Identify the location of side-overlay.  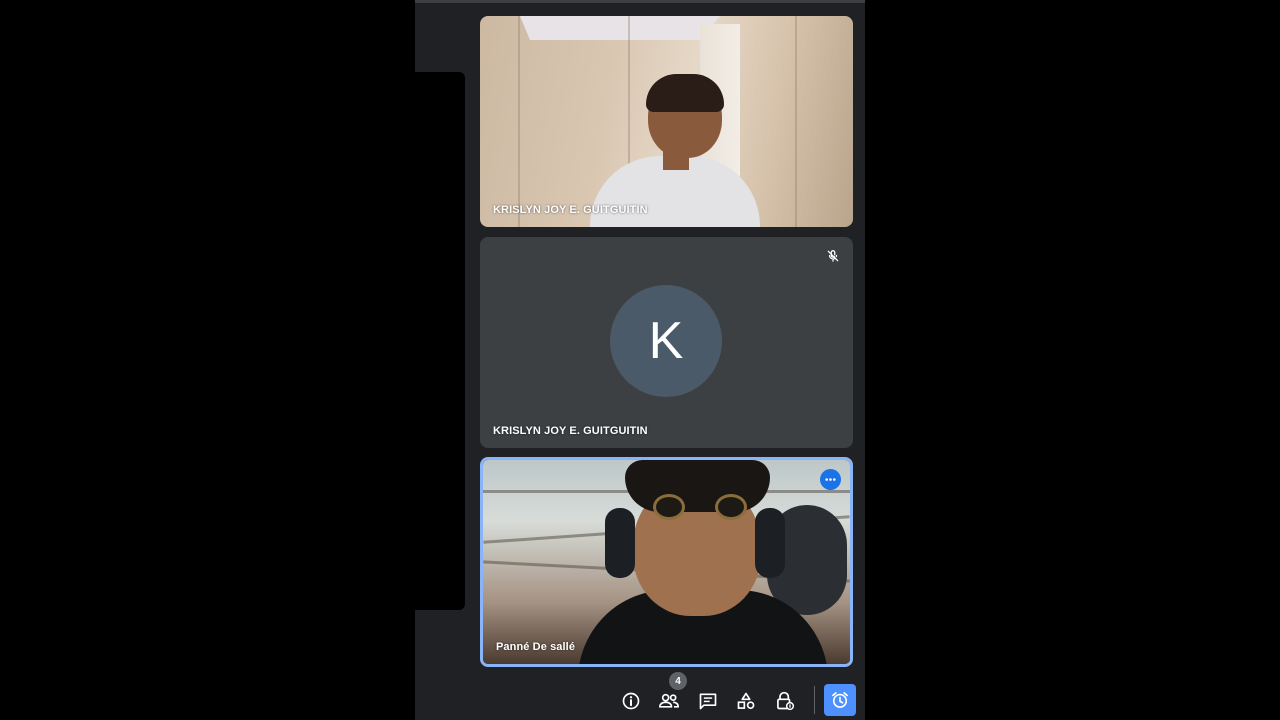
(440, 341).